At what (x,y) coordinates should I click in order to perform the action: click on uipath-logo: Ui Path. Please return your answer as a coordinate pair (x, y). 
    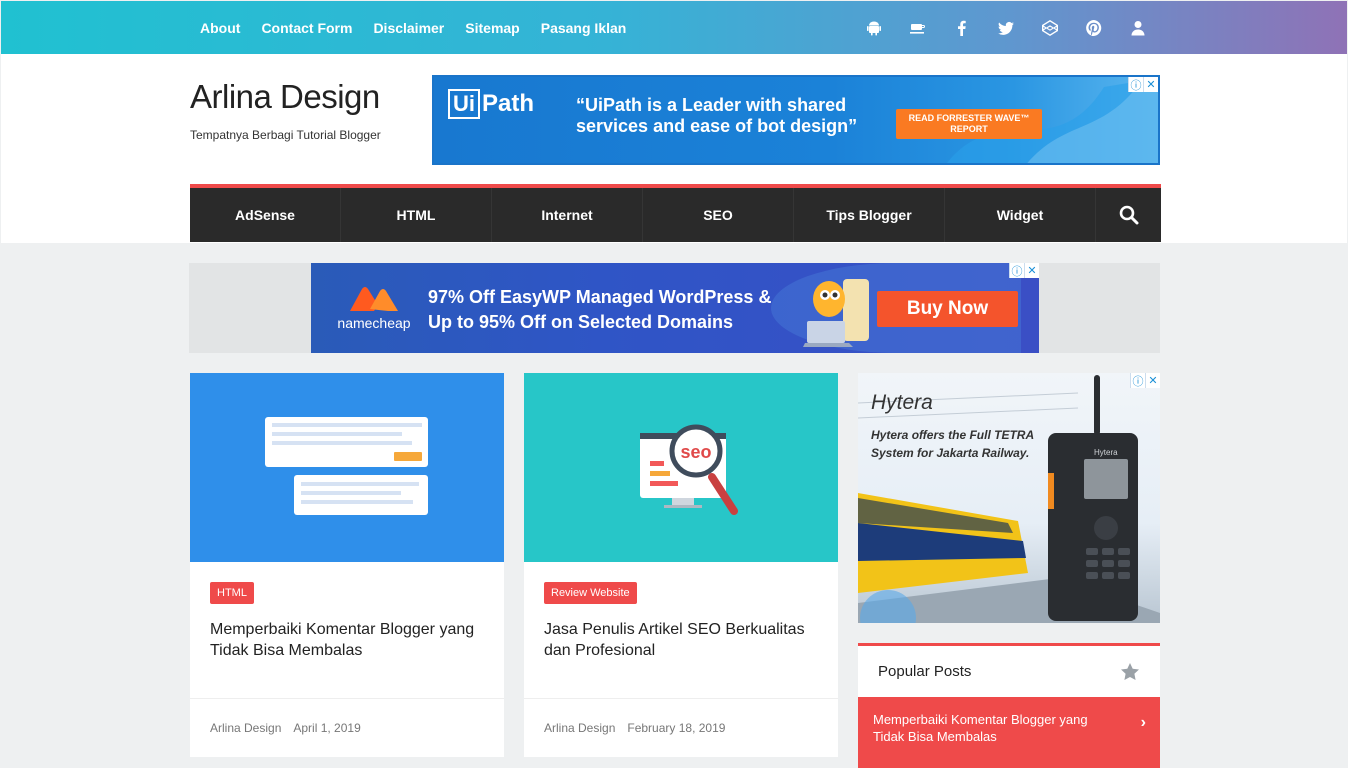
    Looking at the image, I should click on (491, 104).